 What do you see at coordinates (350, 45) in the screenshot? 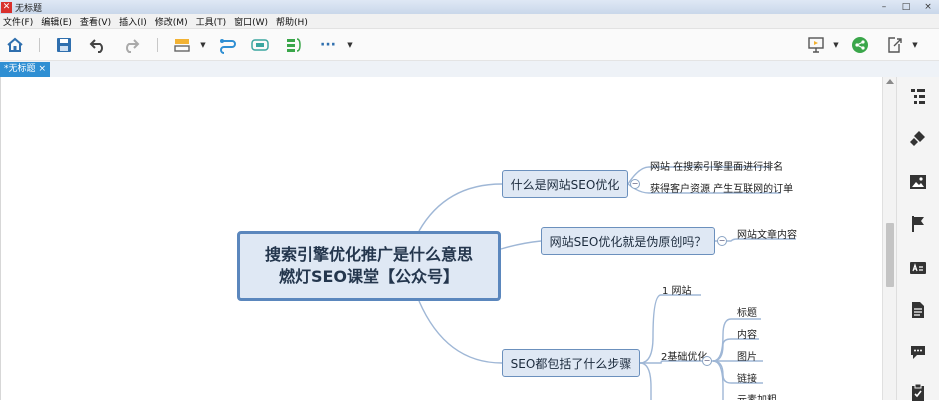
I see `more-dropdown-chevron-icon: ▼` at bounding box center [350, 45].